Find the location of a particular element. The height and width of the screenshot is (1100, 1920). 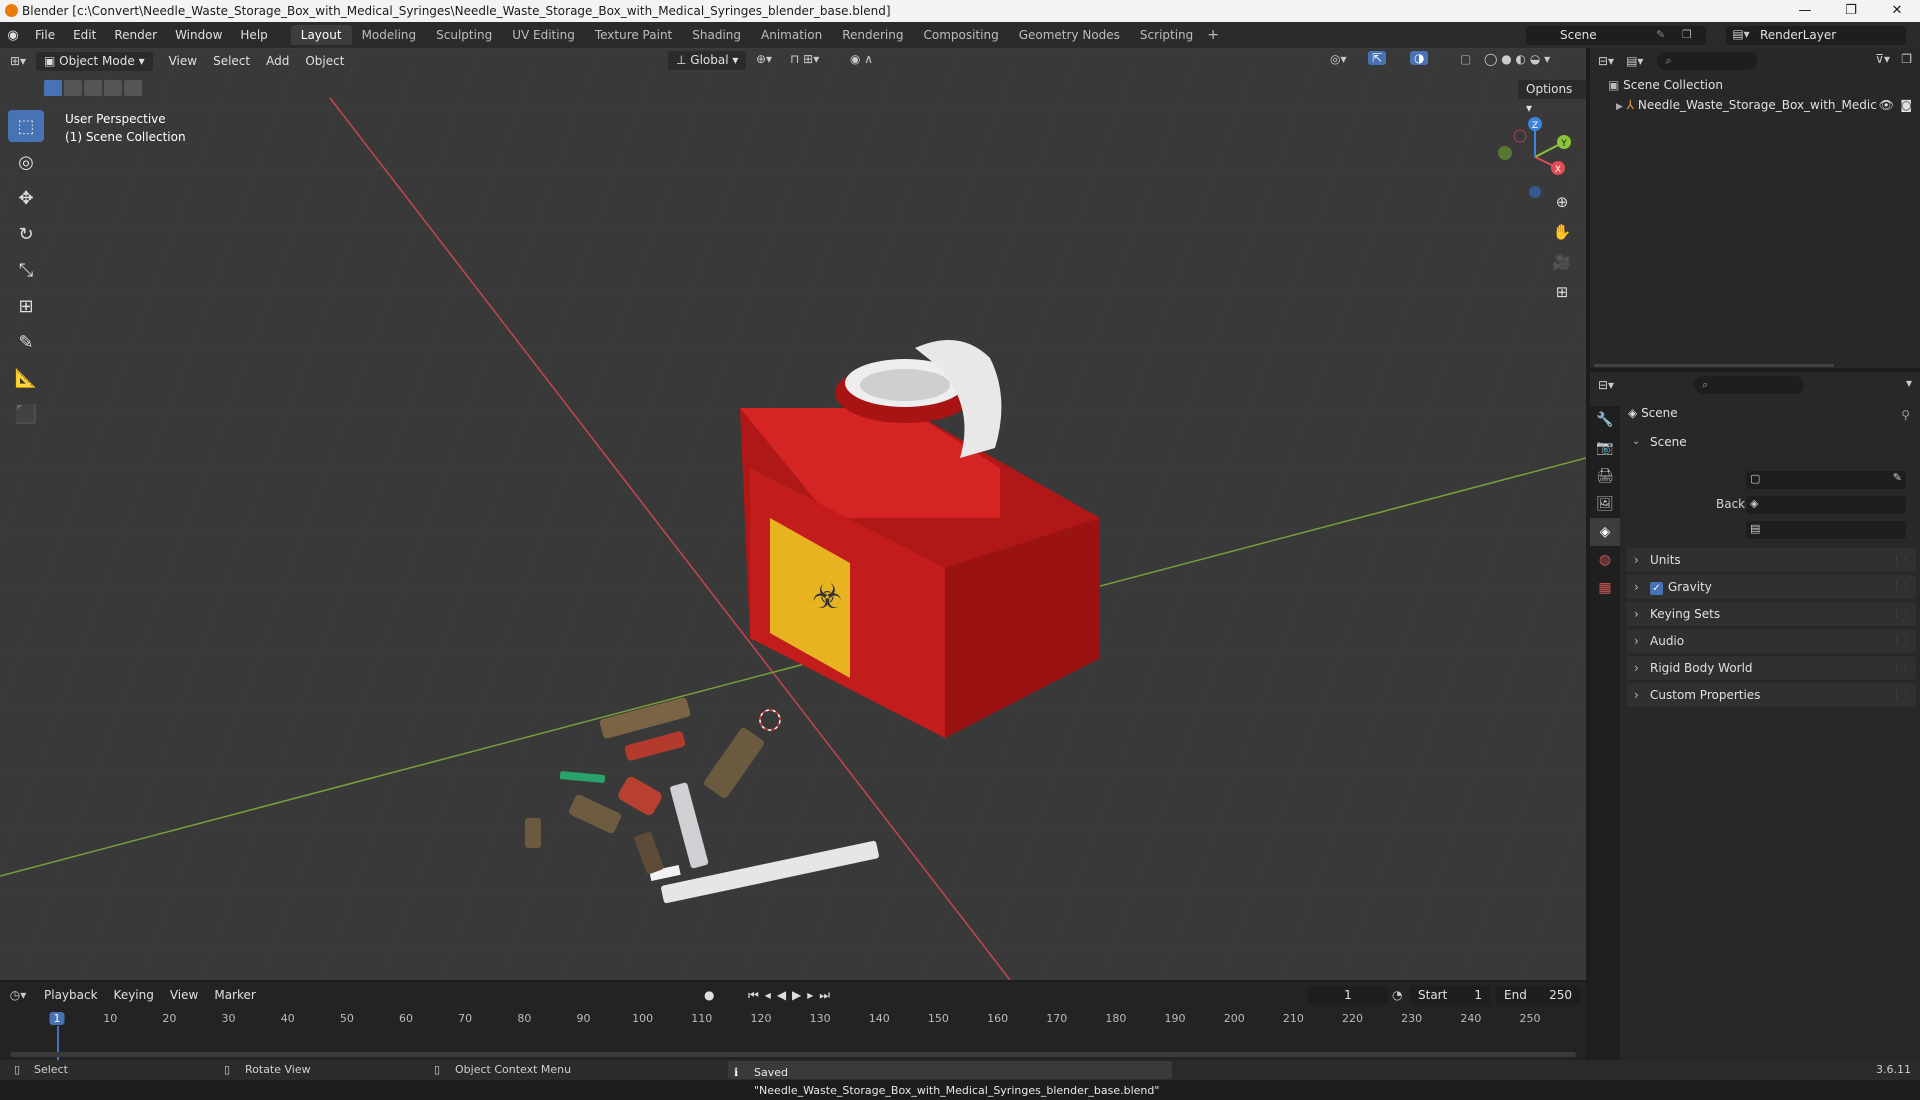

render-camera-icon: ◙ is located at coordinates (1906, 105).